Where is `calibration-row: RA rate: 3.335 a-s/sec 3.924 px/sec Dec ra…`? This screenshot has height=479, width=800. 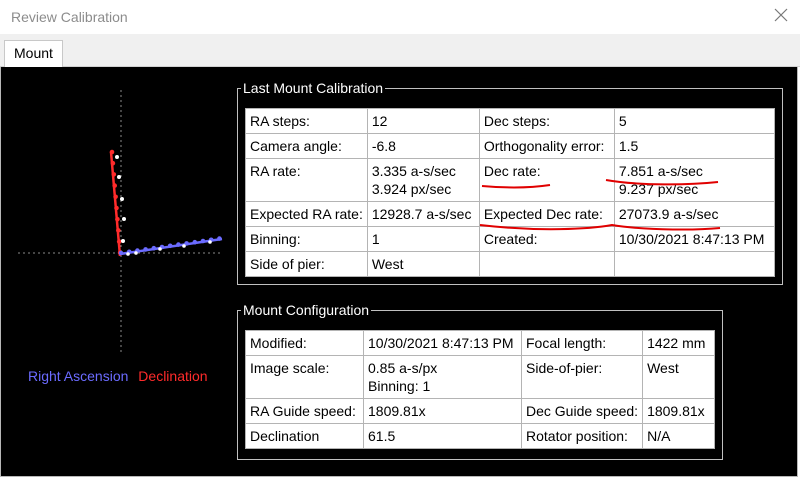 calibration-row: RA rate: 3.335 a-s/sec 3.924 px/sec Dec ra… is located at coordinates (510, 180).